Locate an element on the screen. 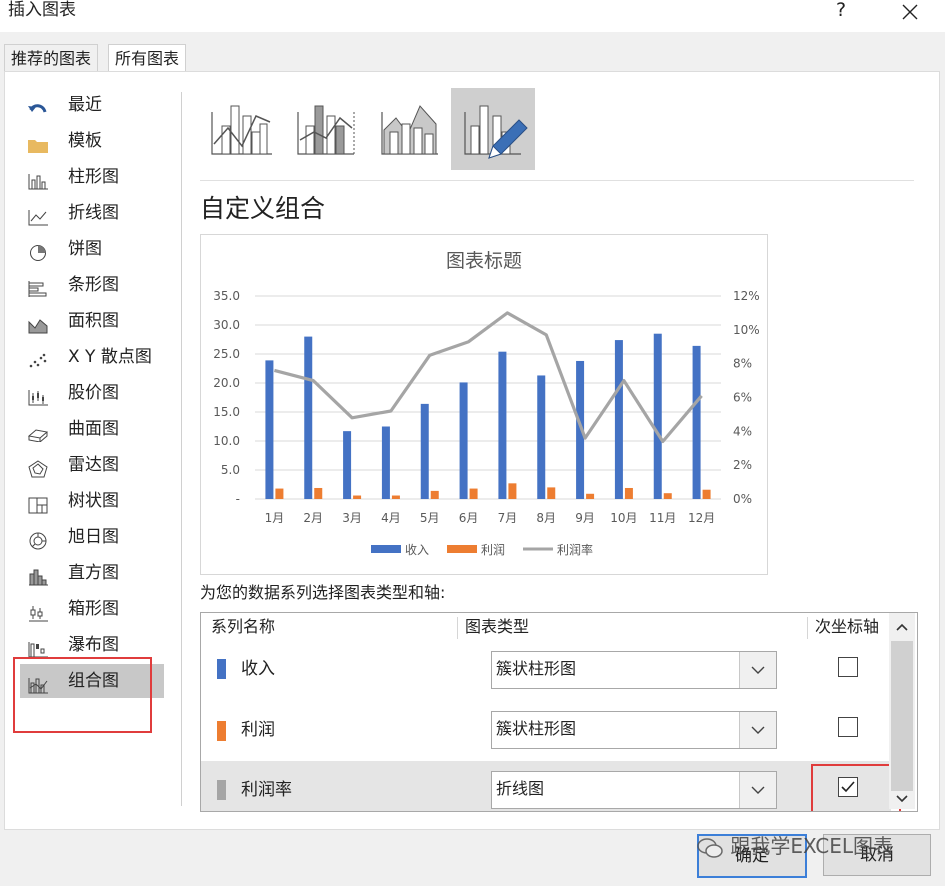  help-button: ? is located at coordinates (841, 12).